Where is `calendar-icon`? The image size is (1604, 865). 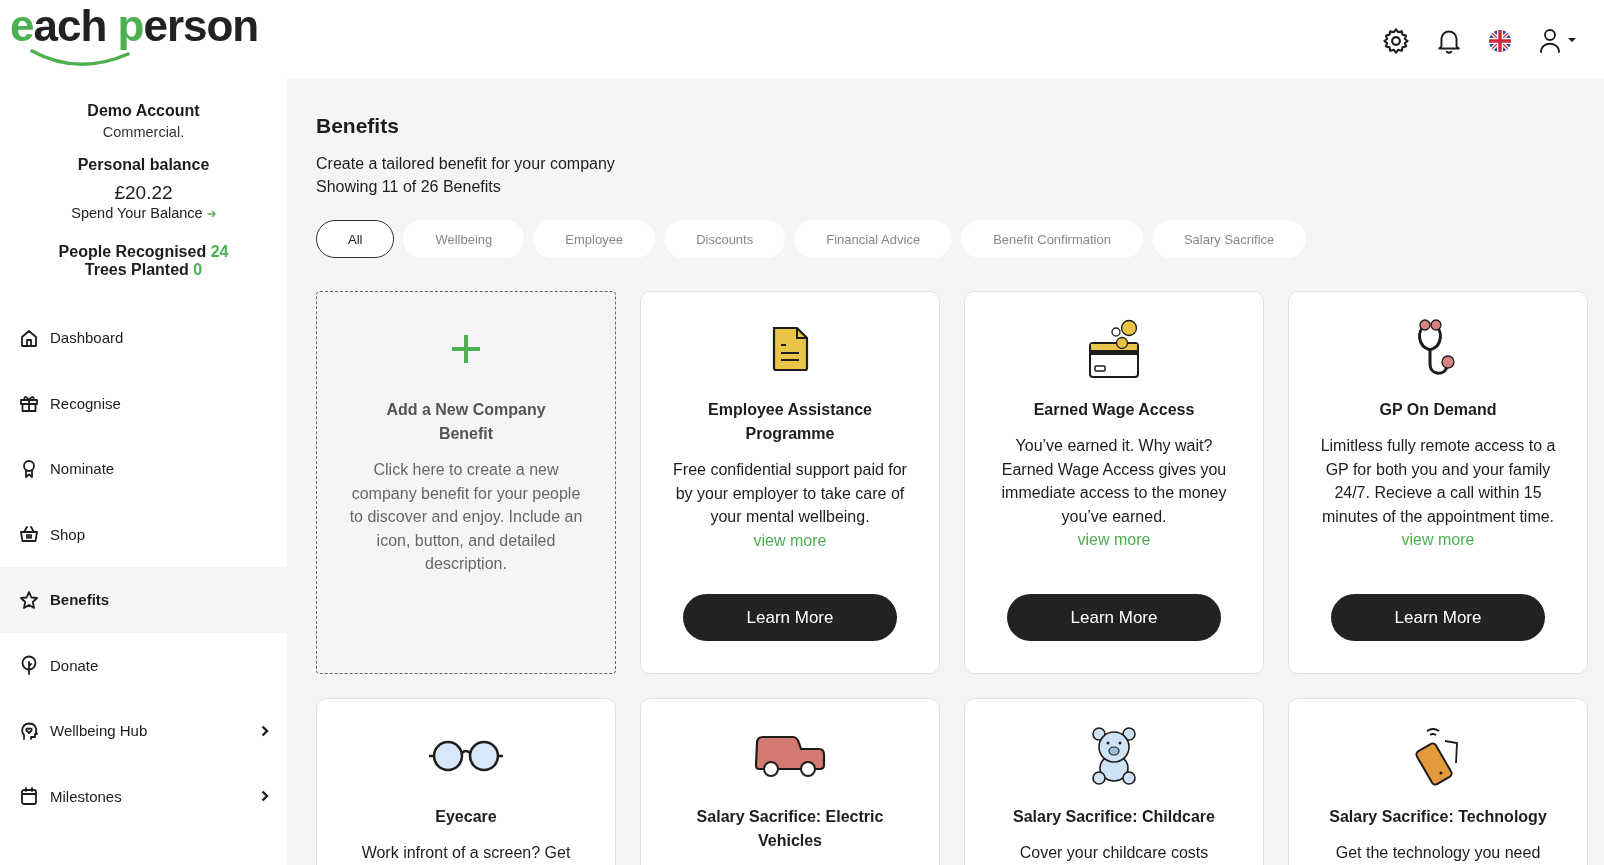 calendar-icon is located at coordinates (29, 796).